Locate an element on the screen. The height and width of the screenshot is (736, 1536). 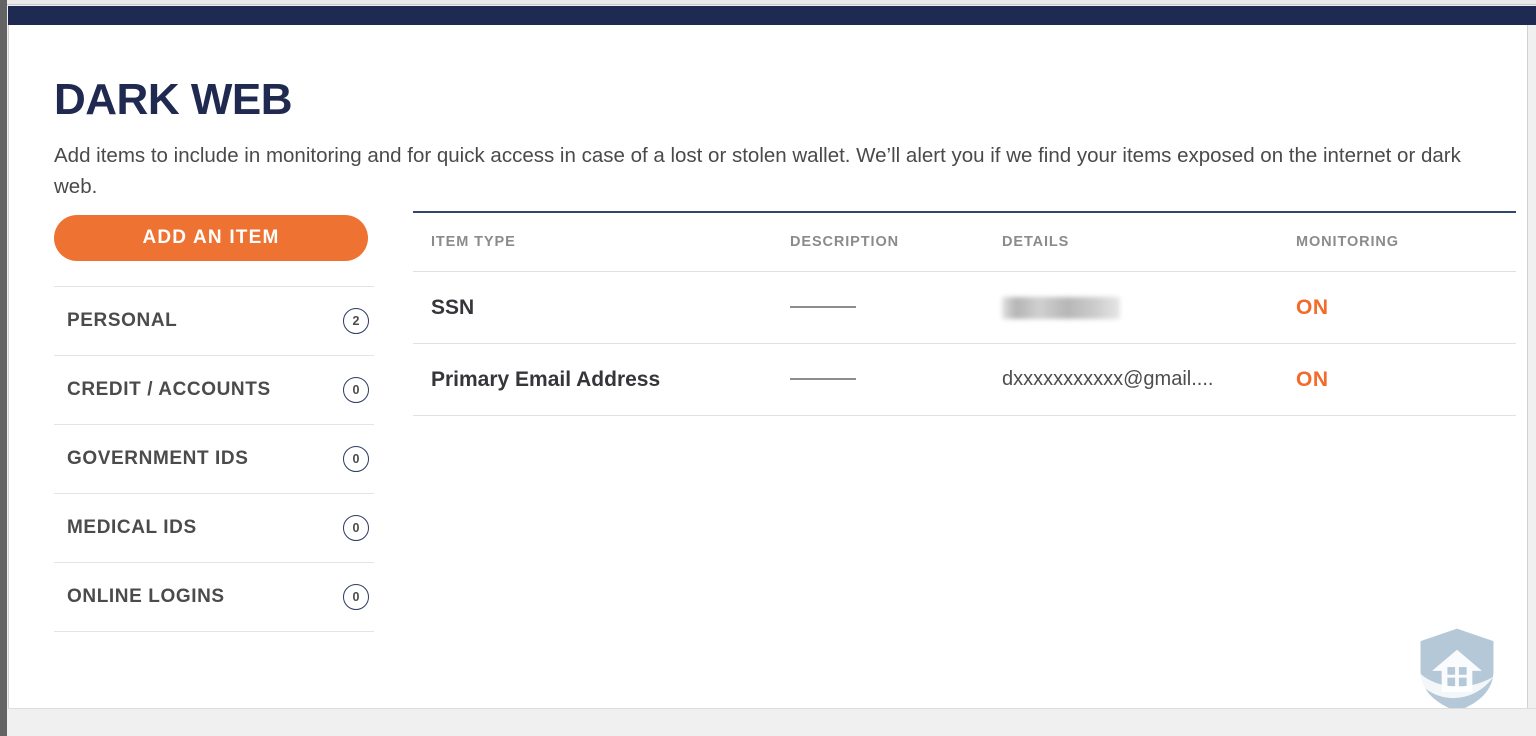
redacted-value-blur is located at coordinates (1061, 307).